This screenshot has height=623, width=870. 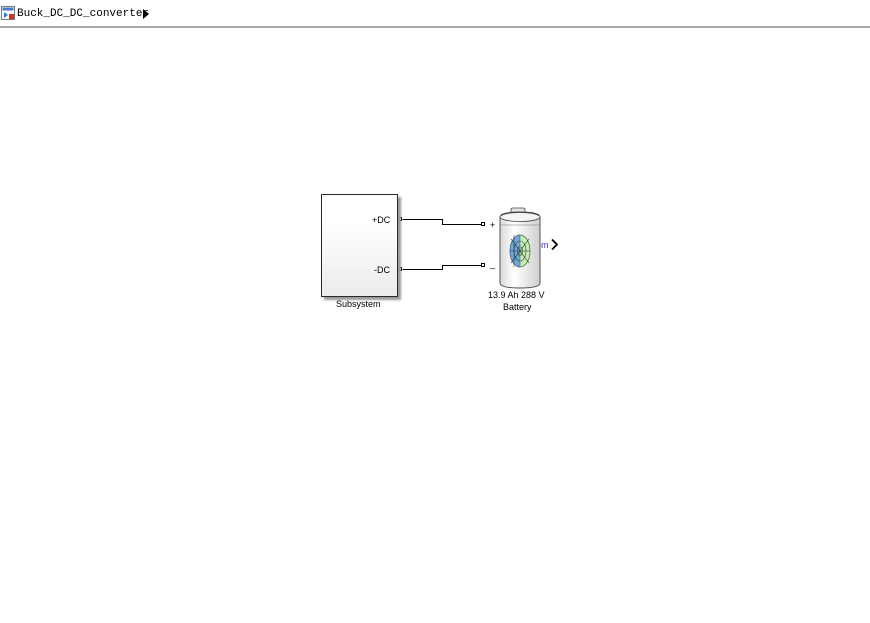 What do you see at coordinates (83, 14) in the screenshot?
I see `model-name-link: Buck_DC_DC_converter` at bounding box center [83, 14].